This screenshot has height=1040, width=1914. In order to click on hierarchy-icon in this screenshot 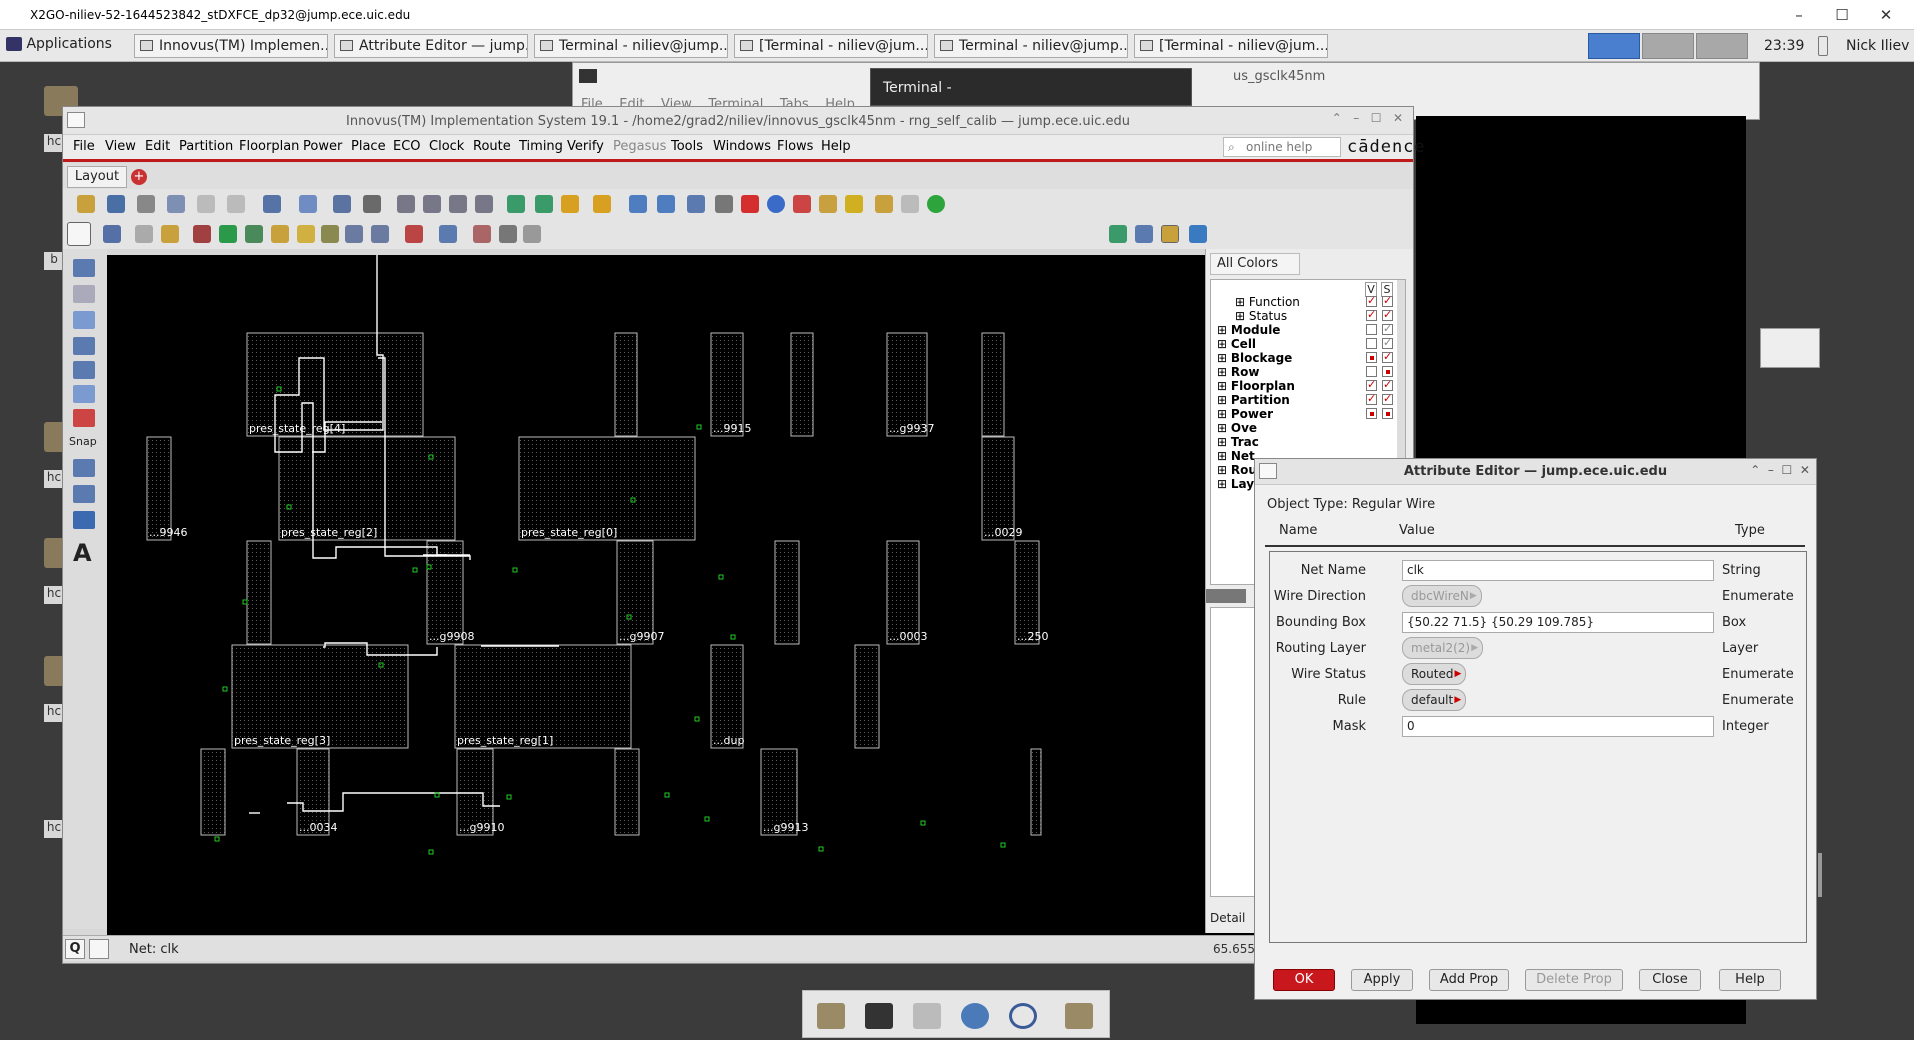, I will do `click(724, 204)`.